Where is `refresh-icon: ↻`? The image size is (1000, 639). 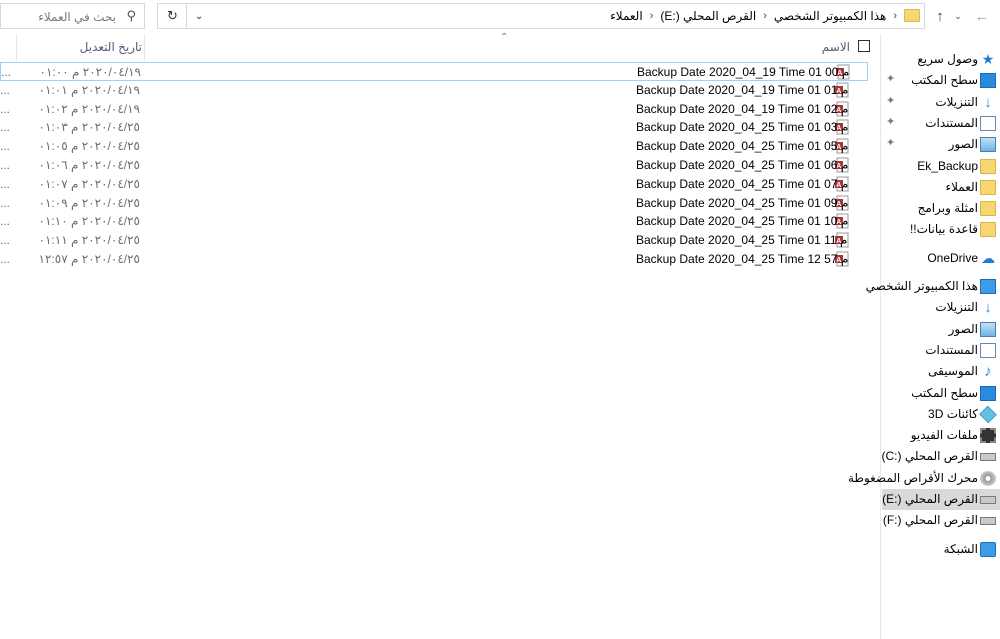
refresh-icon: ↻ is located at coordinates (172, 15).